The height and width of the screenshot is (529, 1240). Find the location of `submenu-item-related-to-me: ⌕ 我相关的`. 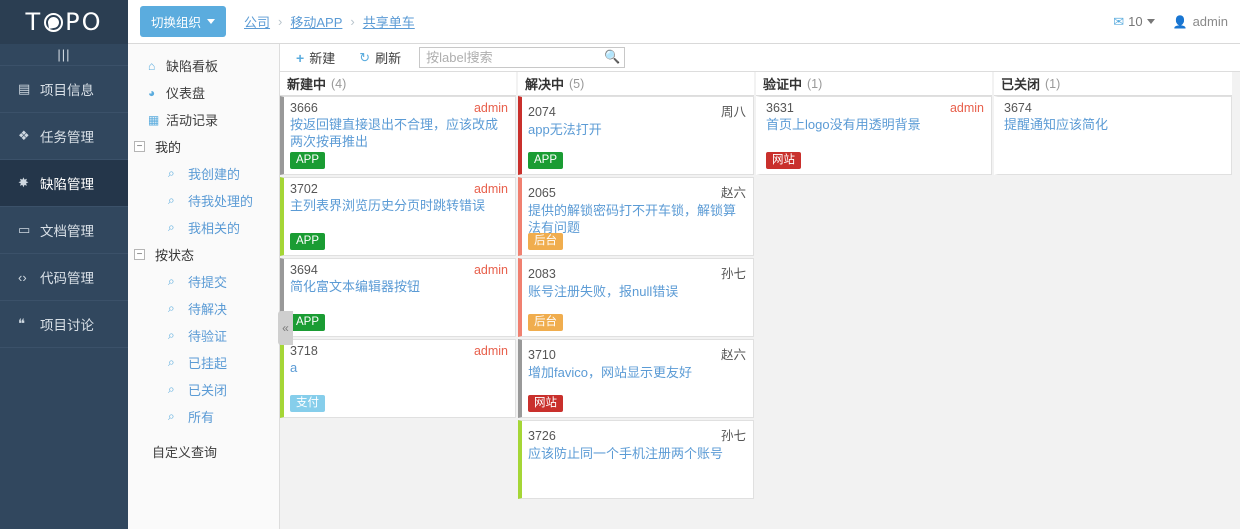

submenu-item-related-to-me: ⌕ 我相关的 is located at coordinates (203, 227).